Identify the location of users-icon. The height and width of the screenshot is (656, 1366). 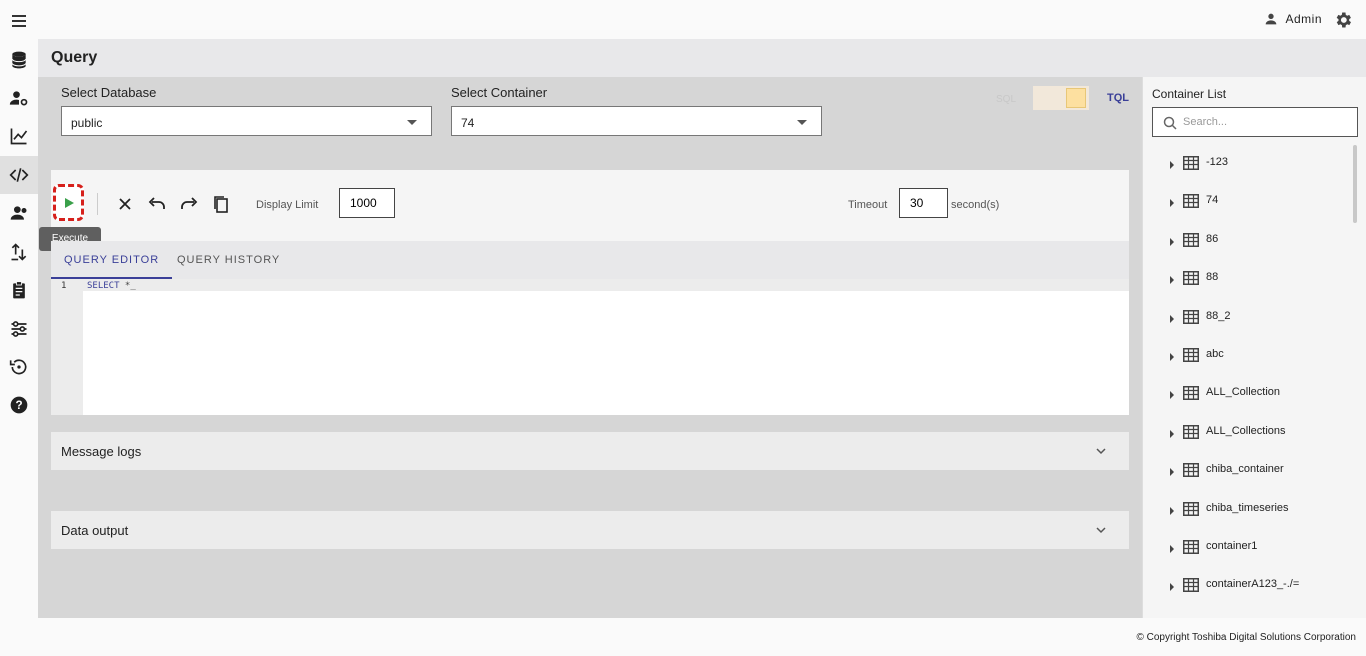
(18, 213).